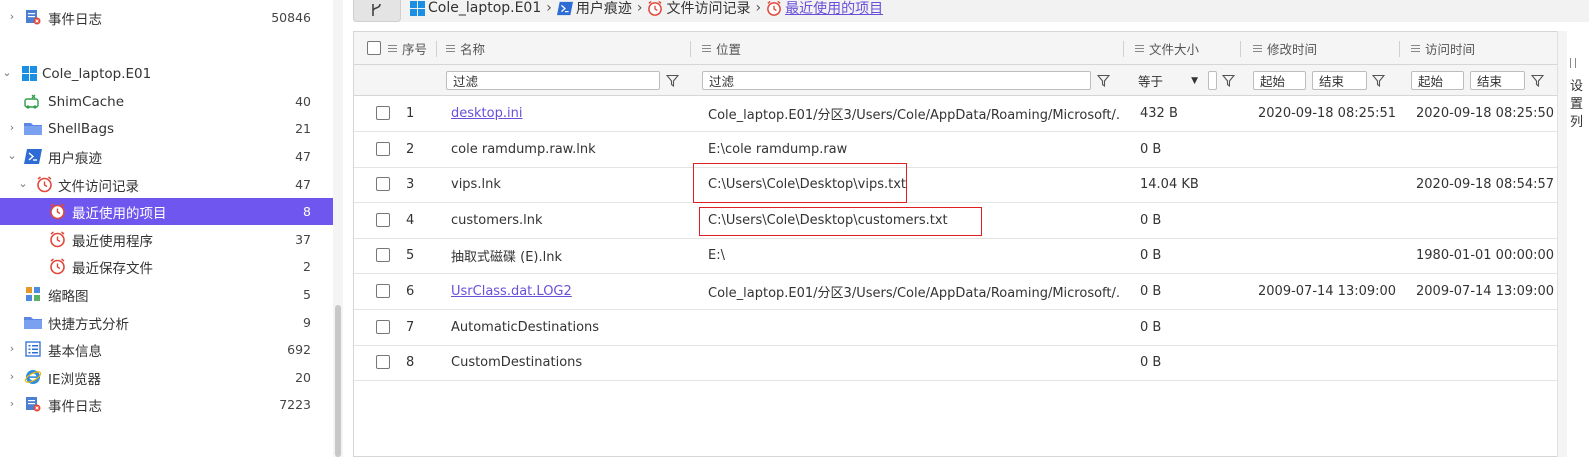  Describe the element at coordinates (1212, 80) in the screenshot. I see `size-value-input` at that location.